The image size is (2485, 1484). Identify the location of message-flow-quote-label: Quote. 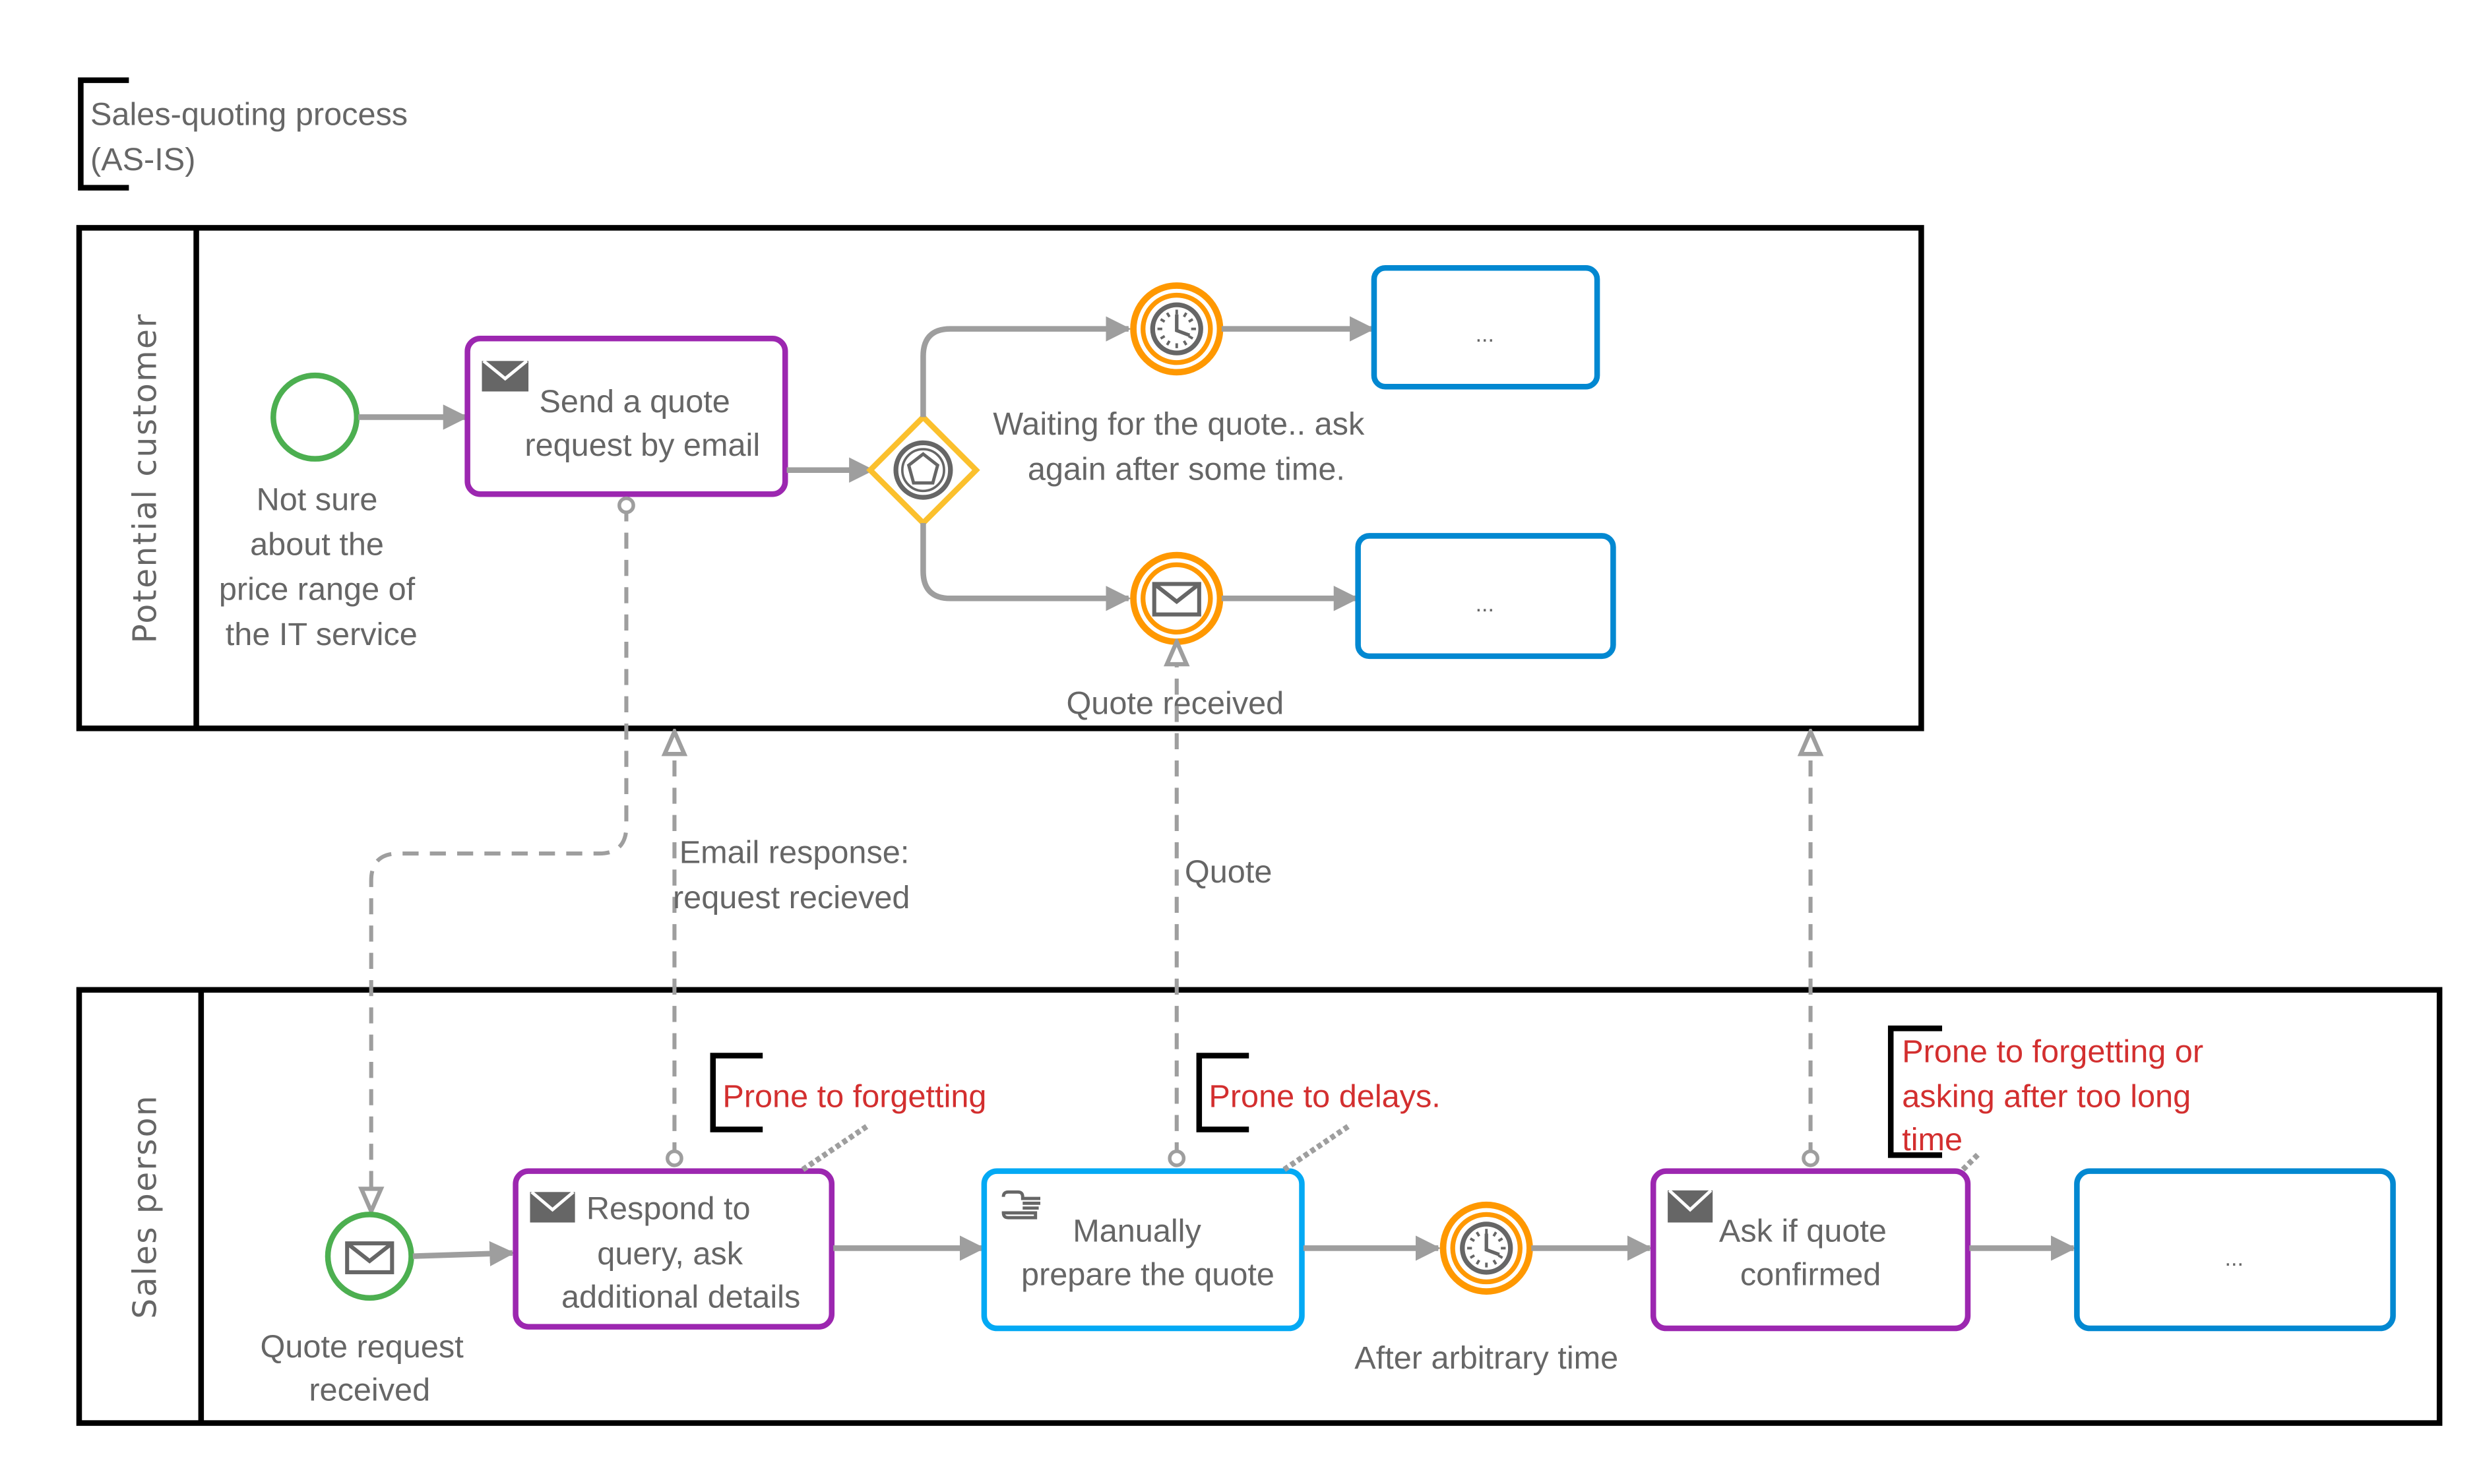
(1228, 872).